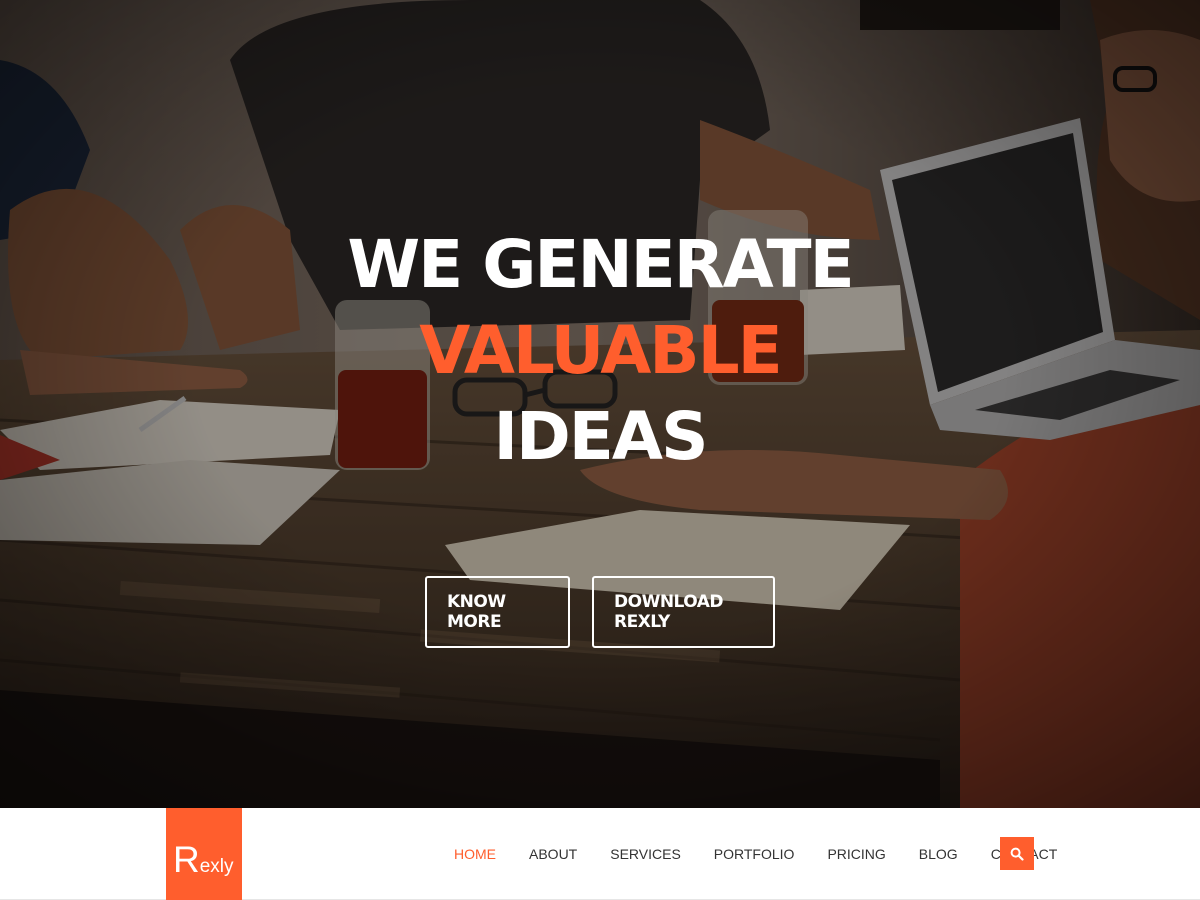 This screenshot has width=1200, height=900. What do you see at coordinates (600, 436) in the screenshot?
I see `hero-title-line-3: IDEAS` at bounding box center [600, 436].